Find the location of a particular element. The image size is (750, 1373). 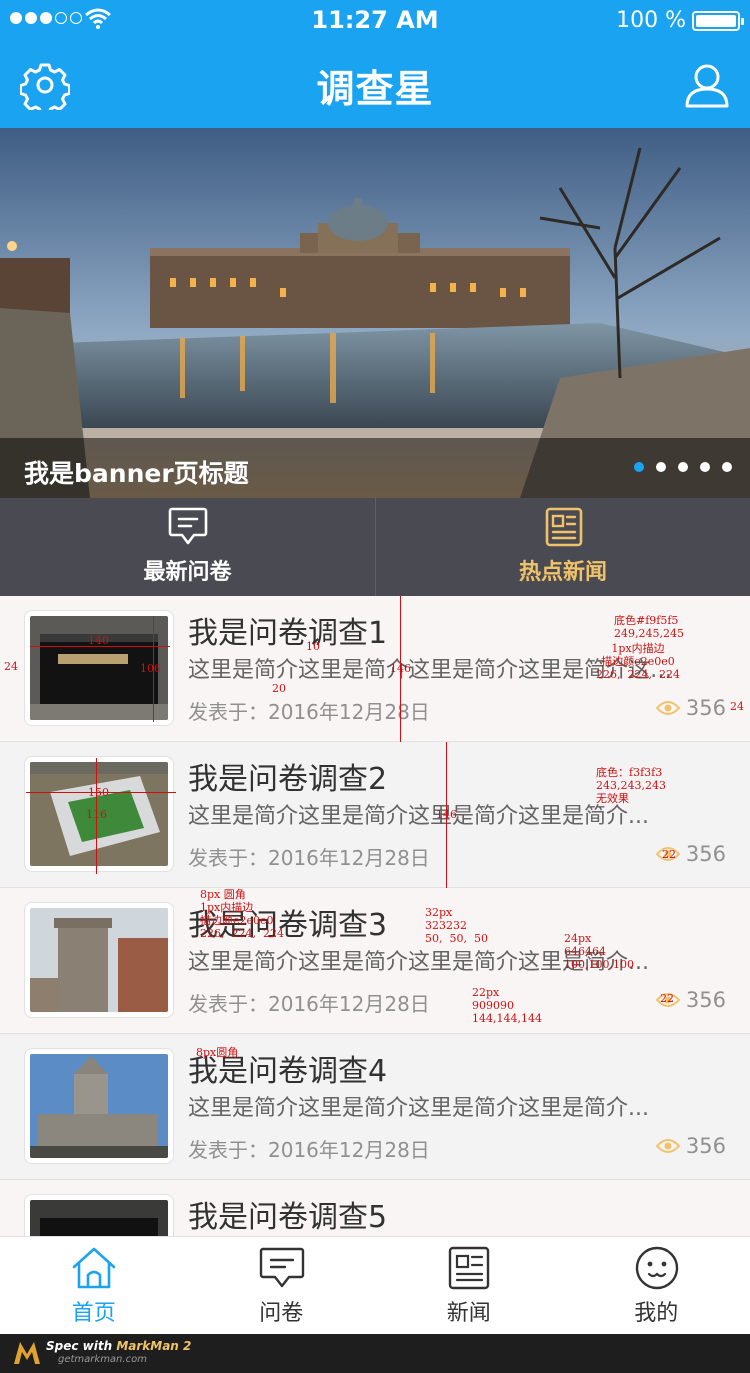

tab-mine: 我的 is located at coordinates (656, 1286).